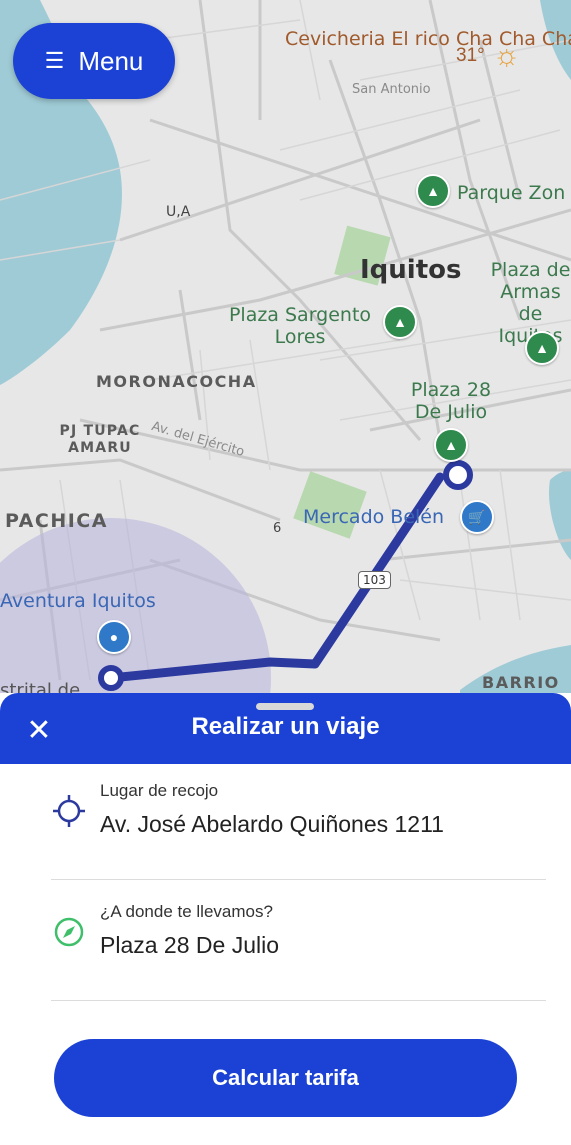  What do you see at coordinates (272, 824) in the screenshot?
I see `pickup-value: Av. José Abelardo Quiñones 1211` at bounding box center [272, 824].